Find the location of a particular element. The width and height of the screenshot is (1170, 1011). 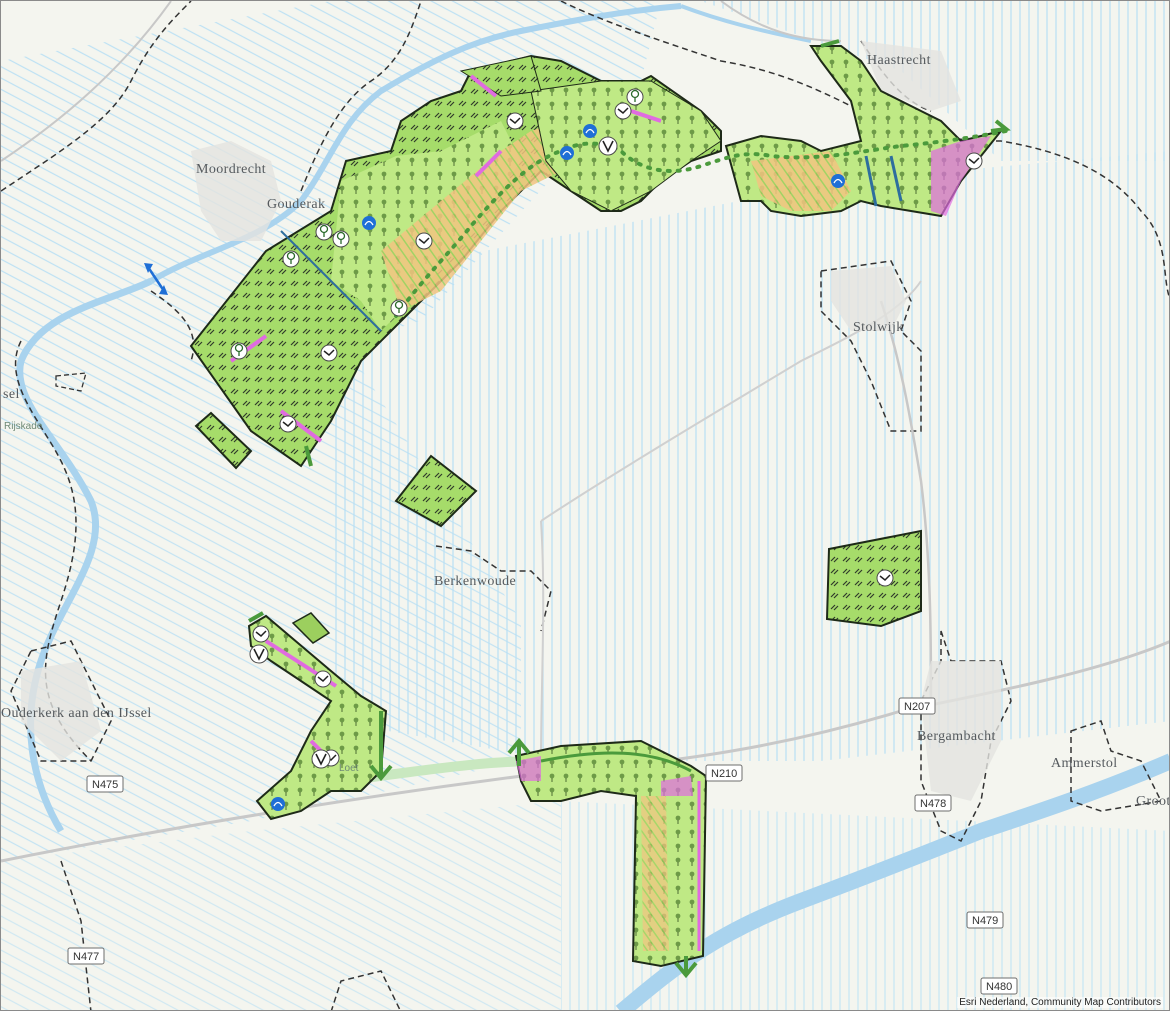

label-stolwijk: Stolwijk is located at coordinates (878, 327).